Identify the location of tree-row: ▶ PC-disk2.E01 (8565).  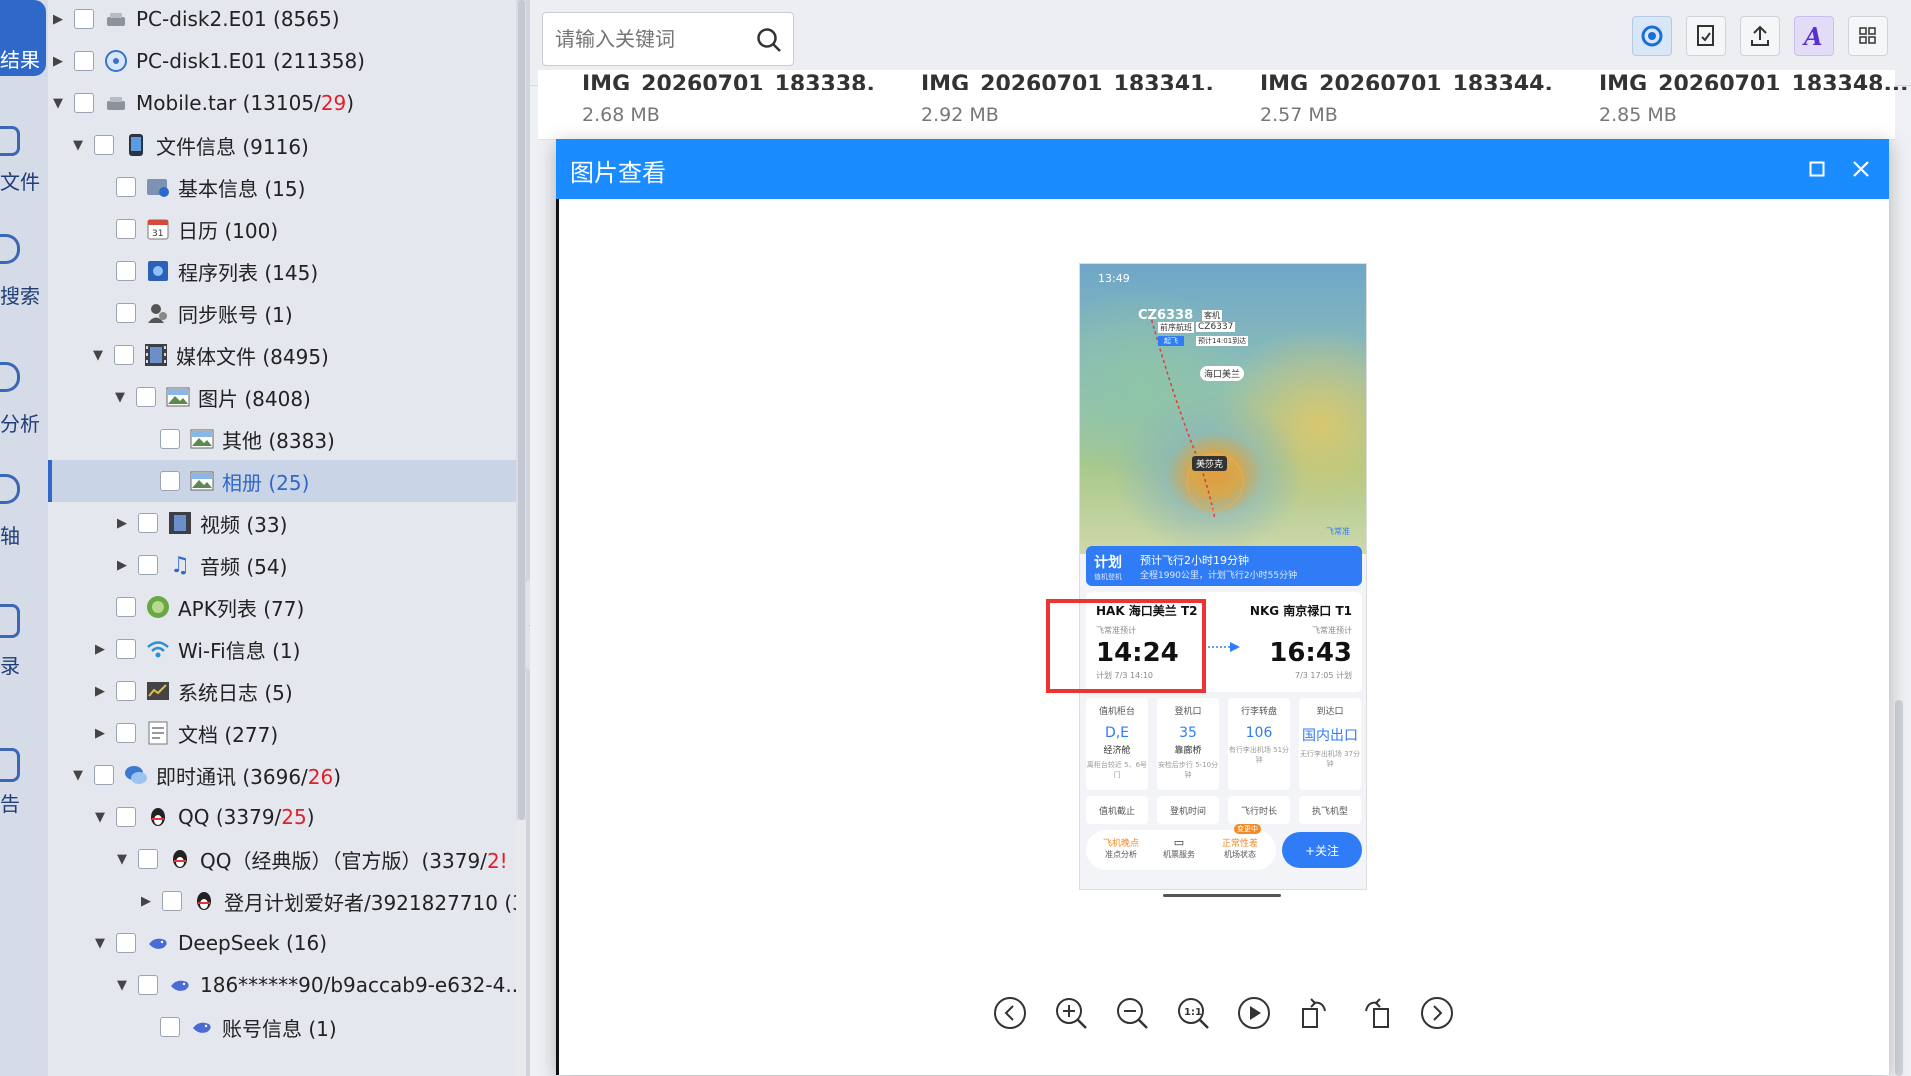
(282, 20).